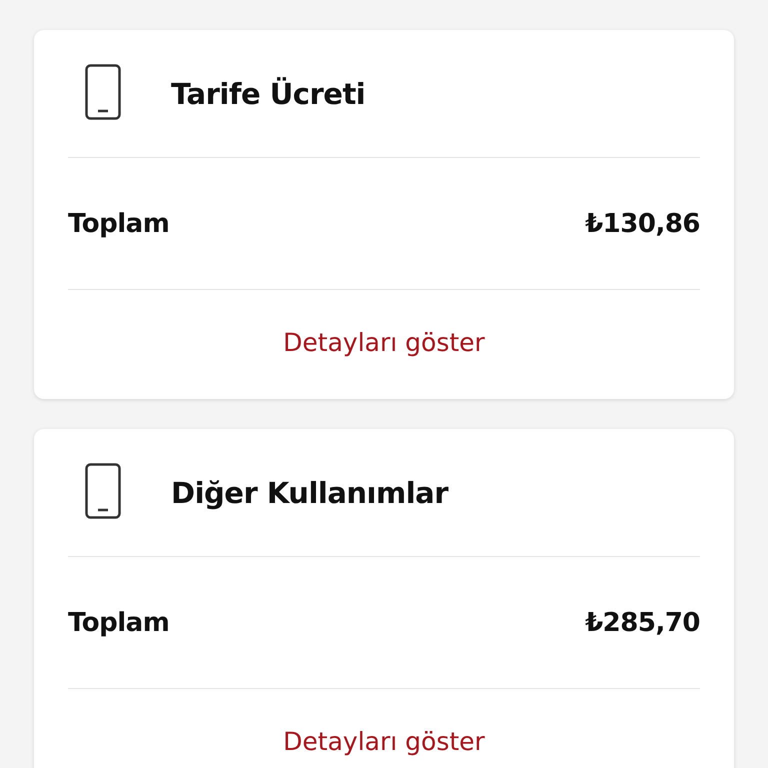 This screenshot has width=768, height=768. Describe the element at coordinates (642, 223) in the screenshot. I see `total-amount: ₺130,86` at that location.